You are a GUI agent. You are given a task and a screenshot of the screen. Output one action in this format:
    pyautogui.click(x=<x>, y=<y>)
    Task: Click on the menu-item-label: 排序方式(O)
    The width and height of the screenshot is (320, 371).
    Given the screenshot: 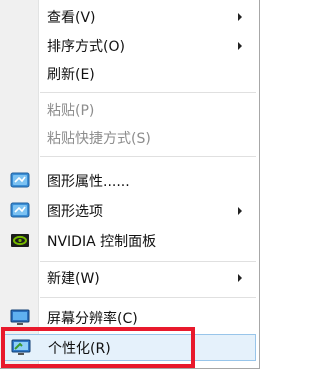 What is the action you would take?
    pyautogui.click(x=86, y=46)
    